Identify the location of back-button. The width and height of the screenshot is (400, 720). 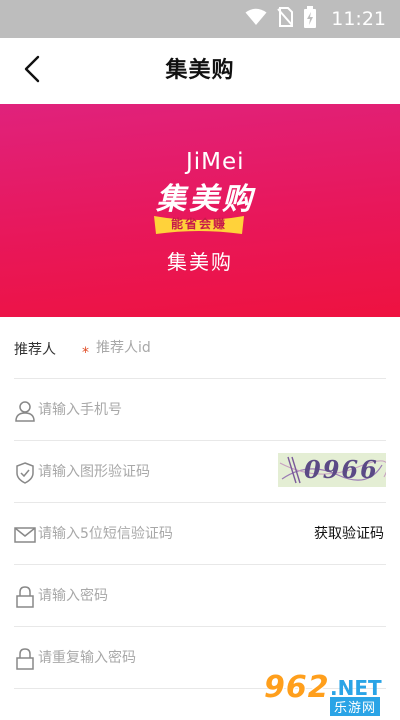
(32, 71).